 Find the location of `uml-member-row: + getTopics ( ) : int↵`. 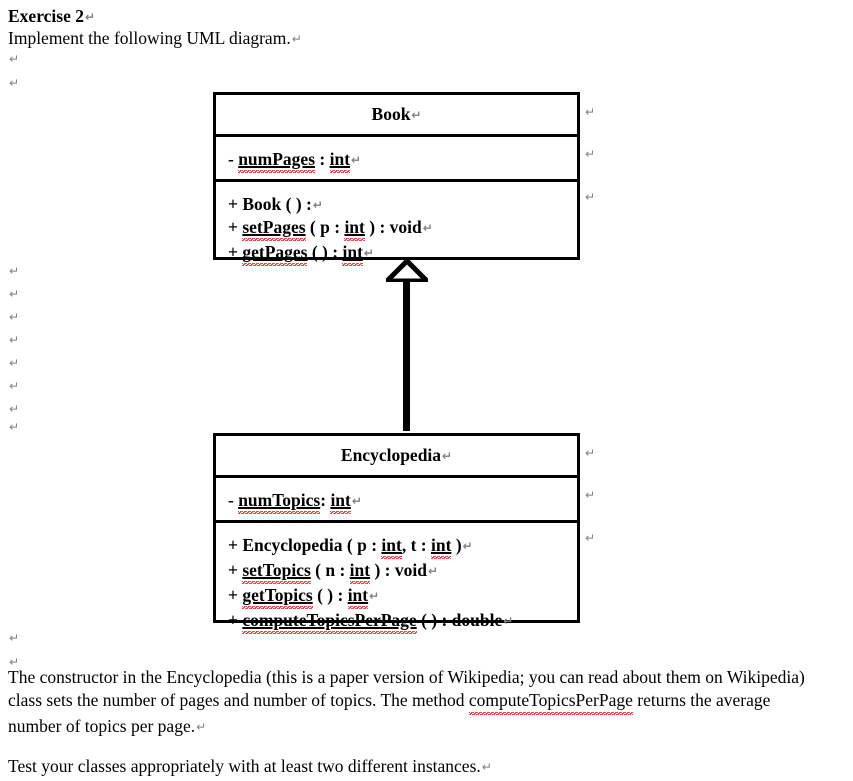

uml-member-row: + getTopics ( ) : int↵ is located at coordinates (402, 596).